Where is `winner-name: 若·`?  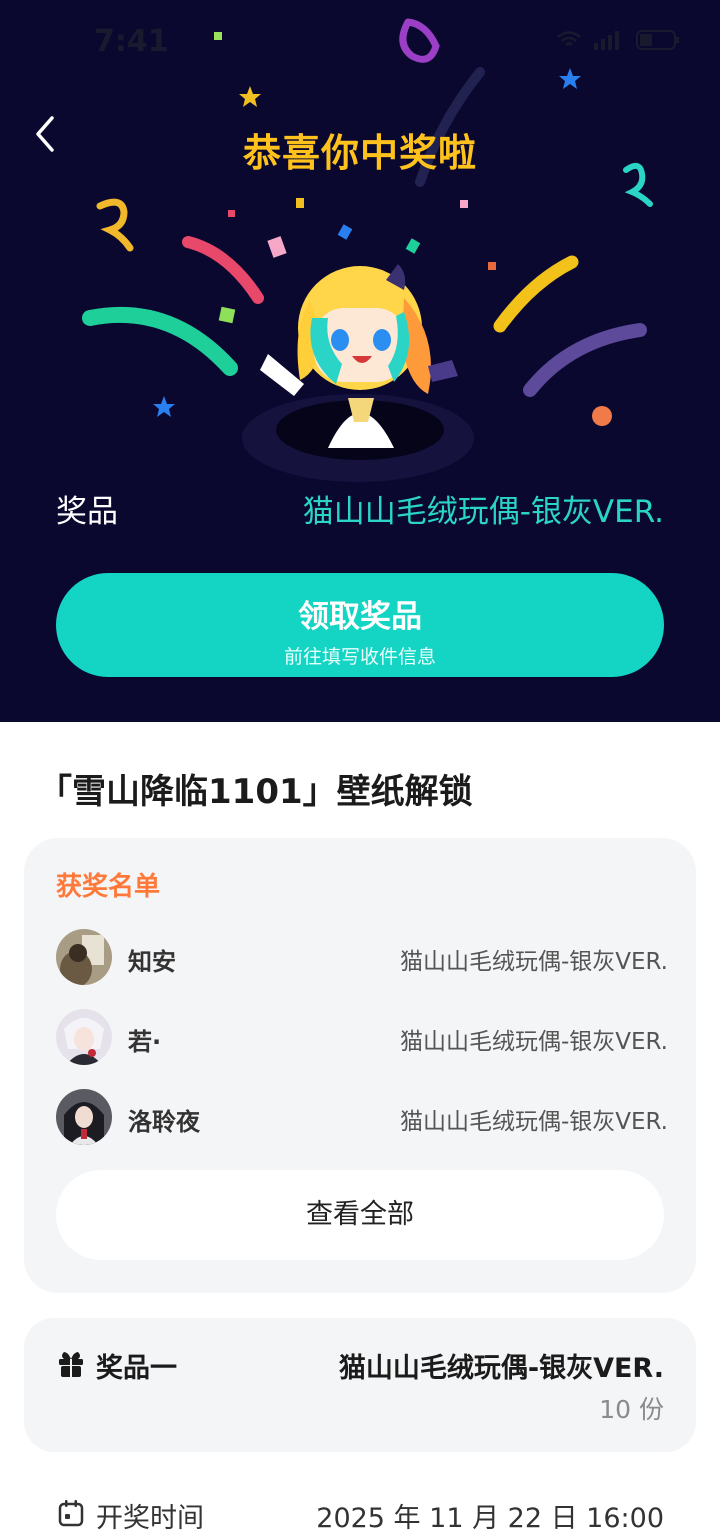 winner-name: 若· is located at coordinates (145, 1042).